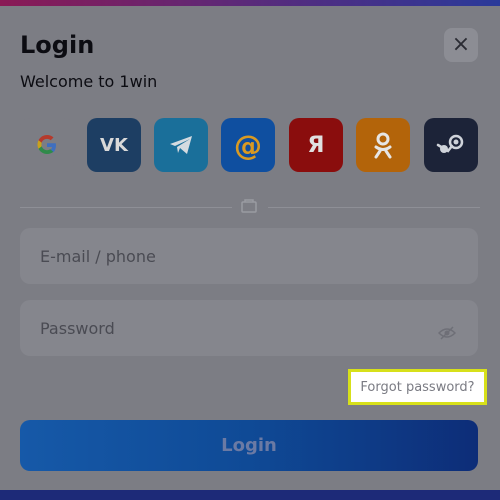  I want to click on mail-login-button: @, so click(248, 145).